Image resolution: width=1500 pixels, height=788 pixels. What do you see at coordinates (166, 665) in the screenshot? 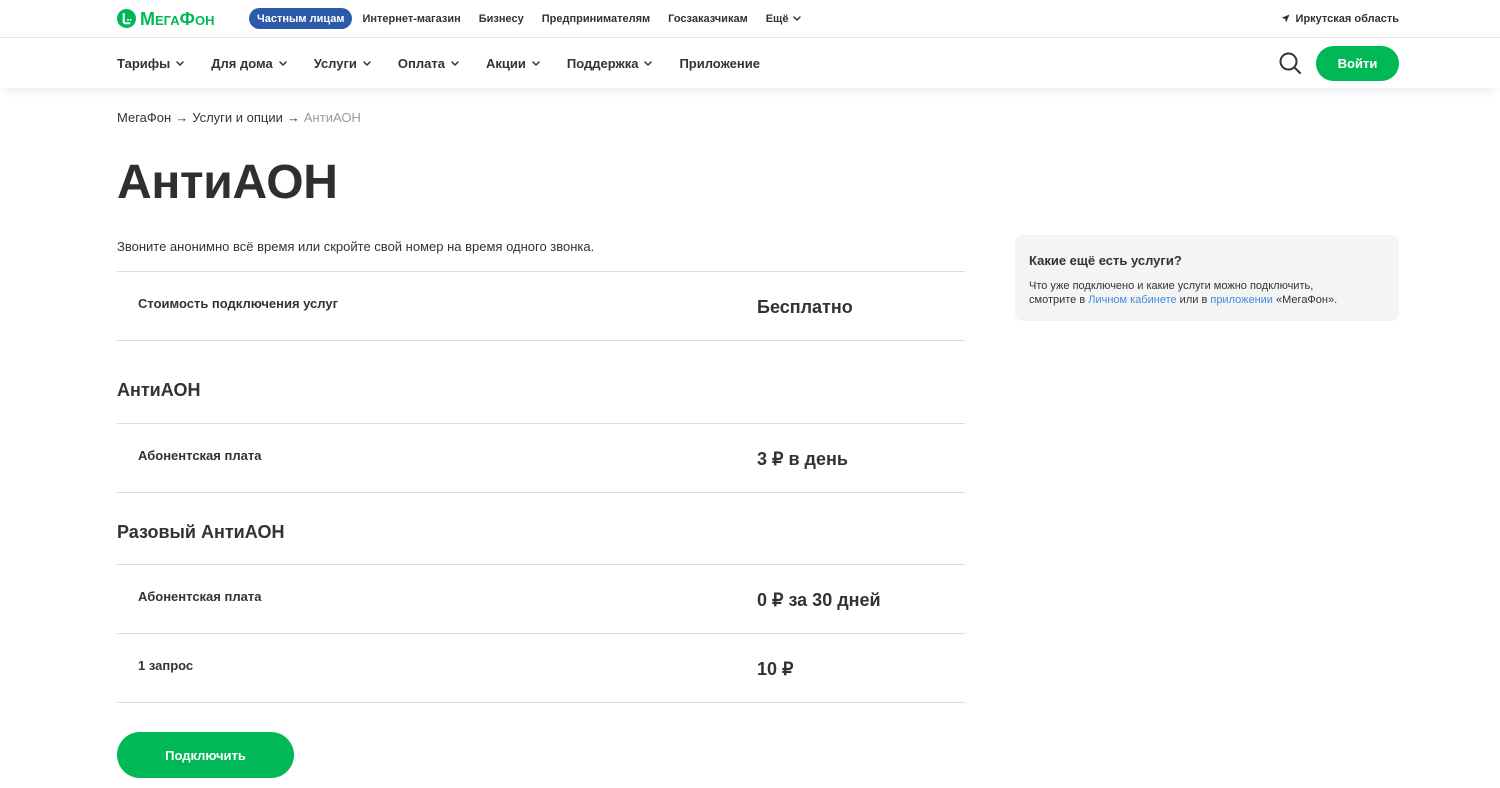
I see `price-row-label: 1 запрос` at bounding box center [166, 665].